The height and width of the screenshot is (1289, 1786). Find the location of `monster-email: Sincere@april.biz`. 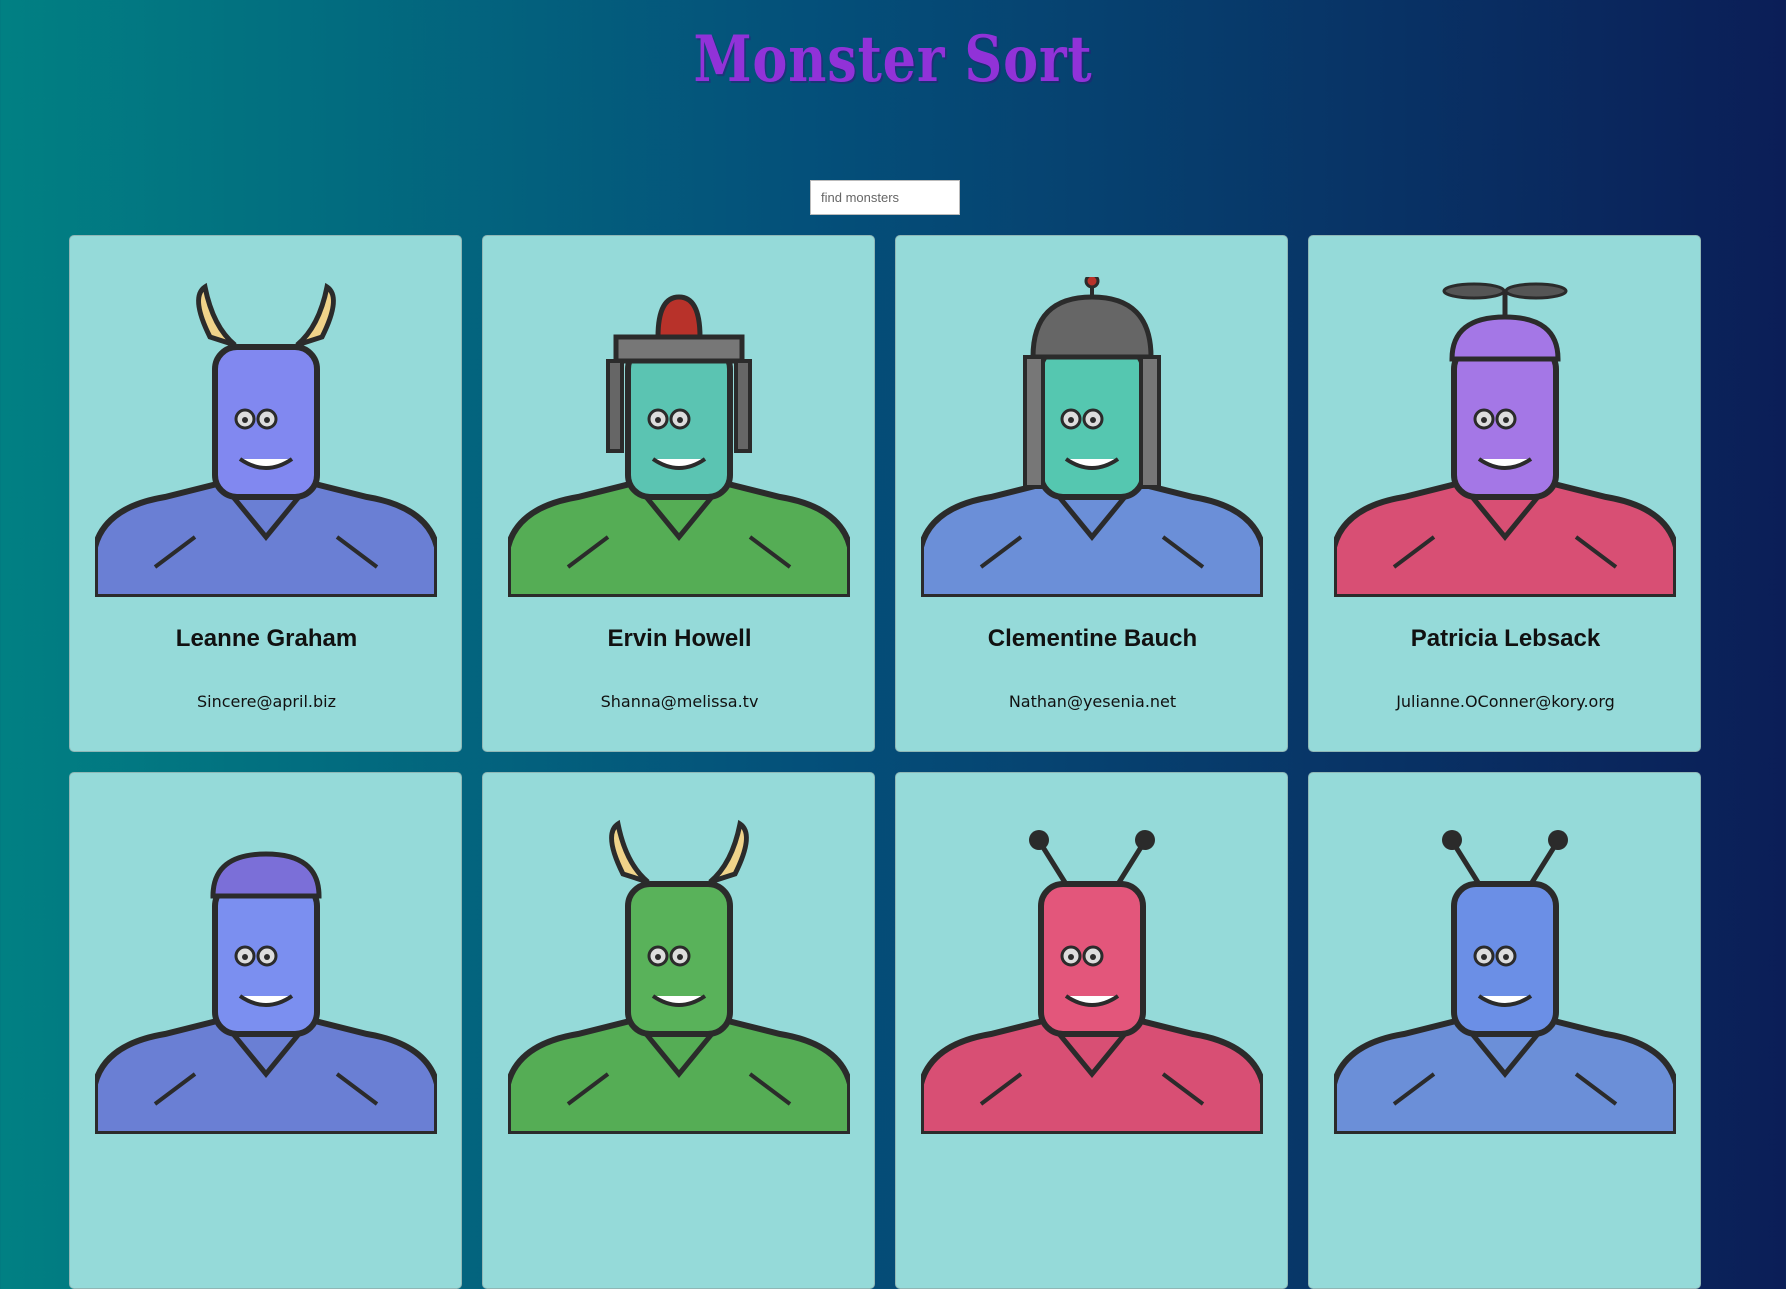

monster-email: Sincere@april.biz is located at coordinates (266, 701).